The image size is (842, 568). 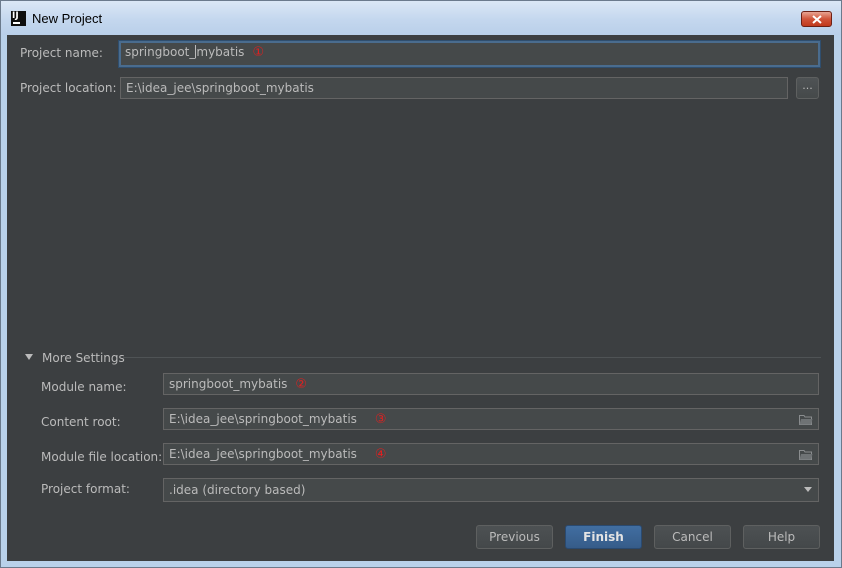 What do you see at coordinates (491, 490) in the screenshot?
I see `project-format-select: .idea (directory based)` at bounding box center [491, 490].